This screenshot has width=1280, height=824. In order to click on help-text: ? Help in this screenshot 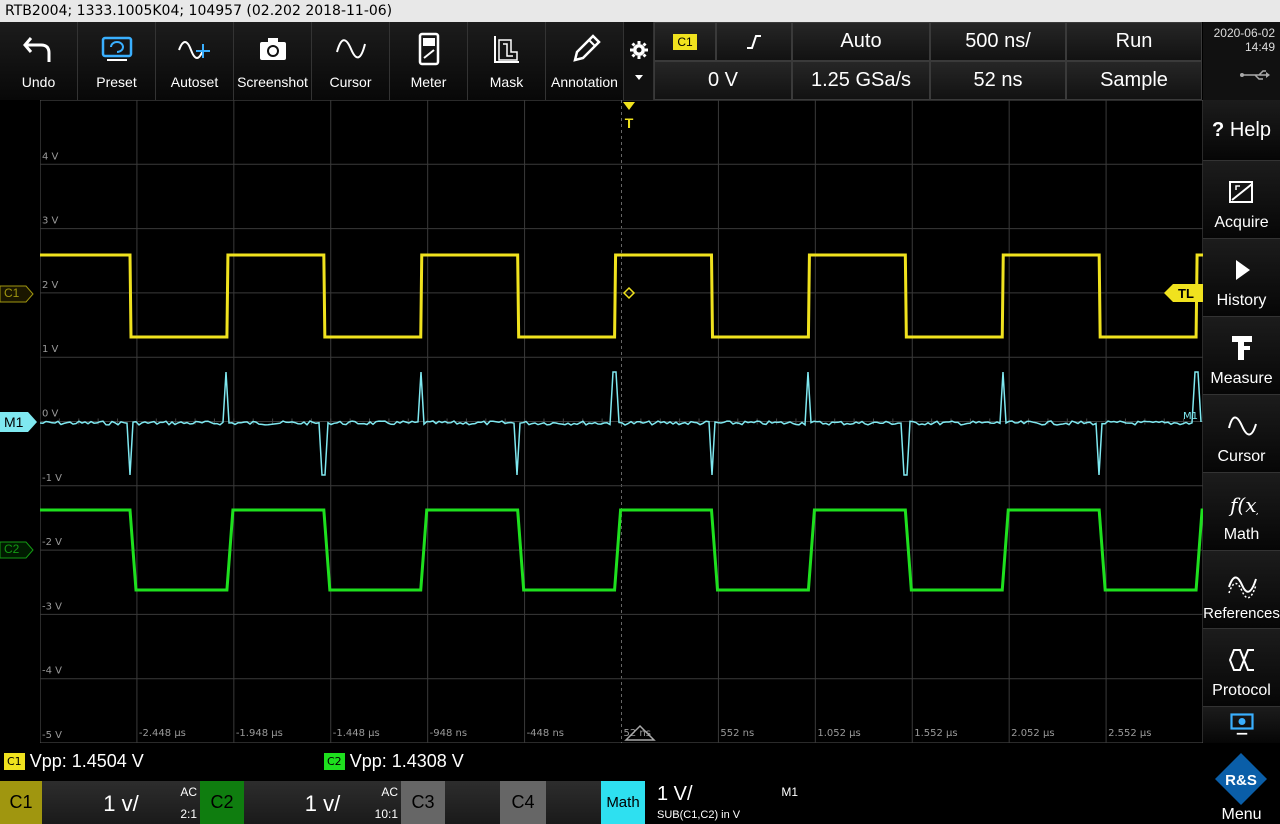, I will do `click(1241, 130)`.